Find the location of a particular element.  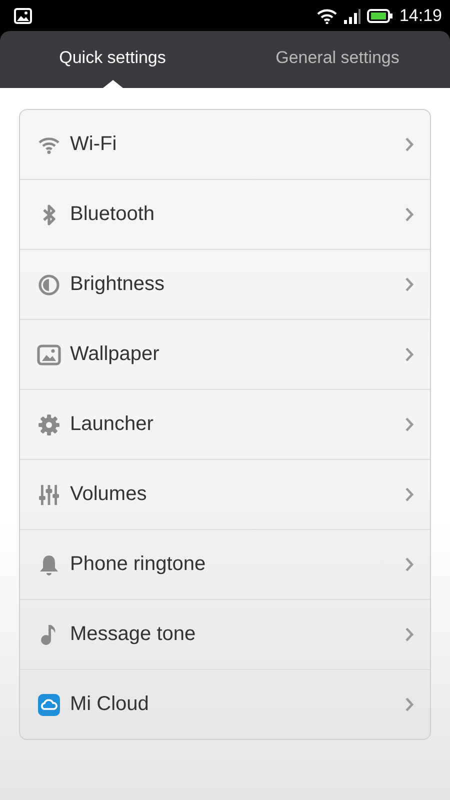

settings-row: Brightness is located at coordinates (225, 284).